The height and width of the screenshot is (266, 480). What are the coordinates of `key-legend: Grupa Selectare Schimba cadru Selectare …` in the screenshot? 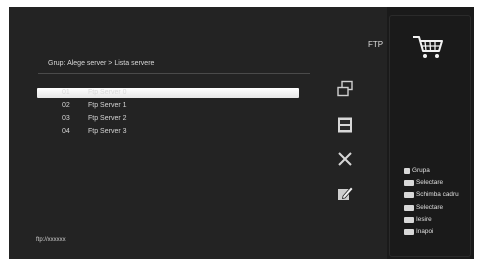 It's located at (442, 202).